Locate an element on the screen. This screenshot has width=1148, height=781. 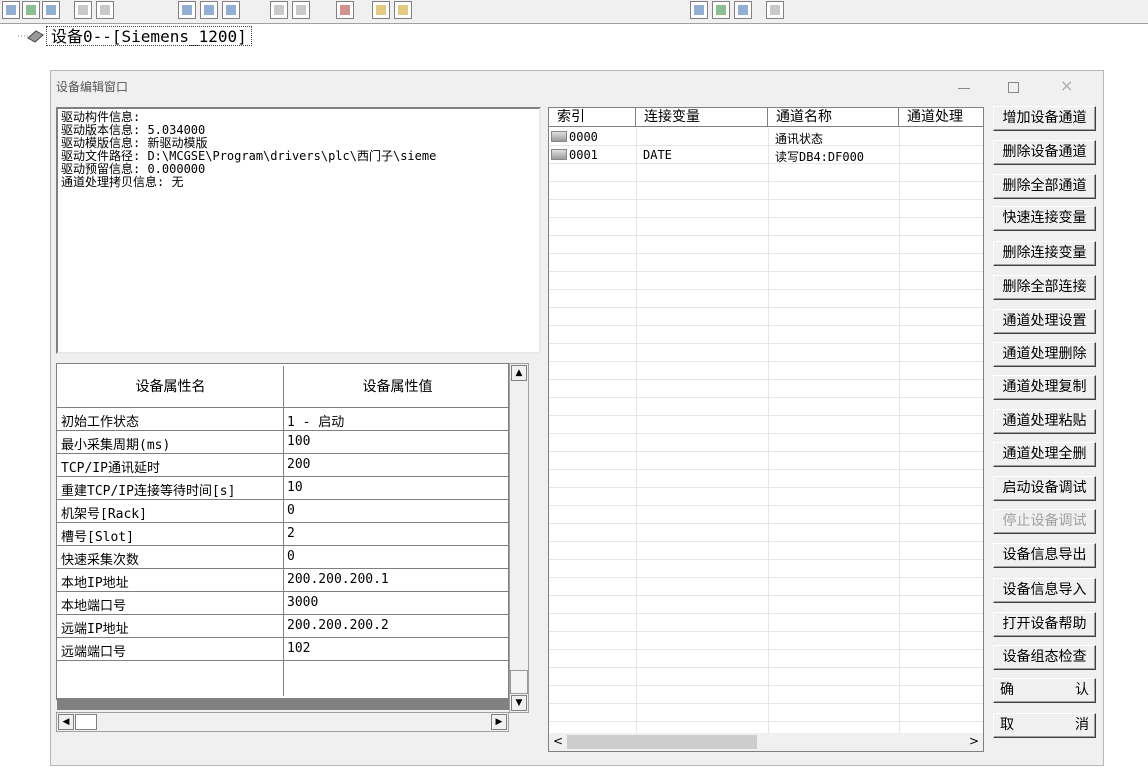
property-value: 200.200.200.1 is located at coordinates (338, 579).